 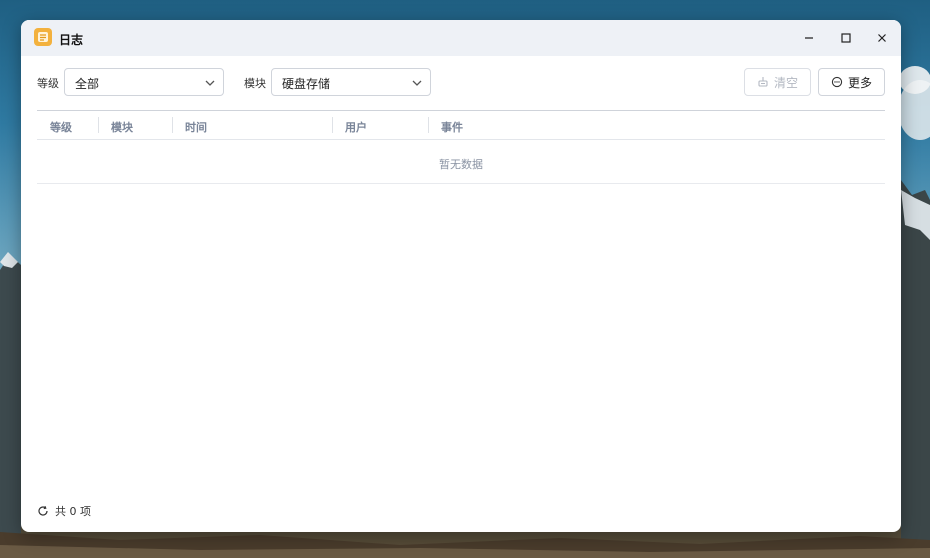 What do you see at coordinates (837, 82) in the screenshot?
I see `more-icon` at bounding box center [837, 82].